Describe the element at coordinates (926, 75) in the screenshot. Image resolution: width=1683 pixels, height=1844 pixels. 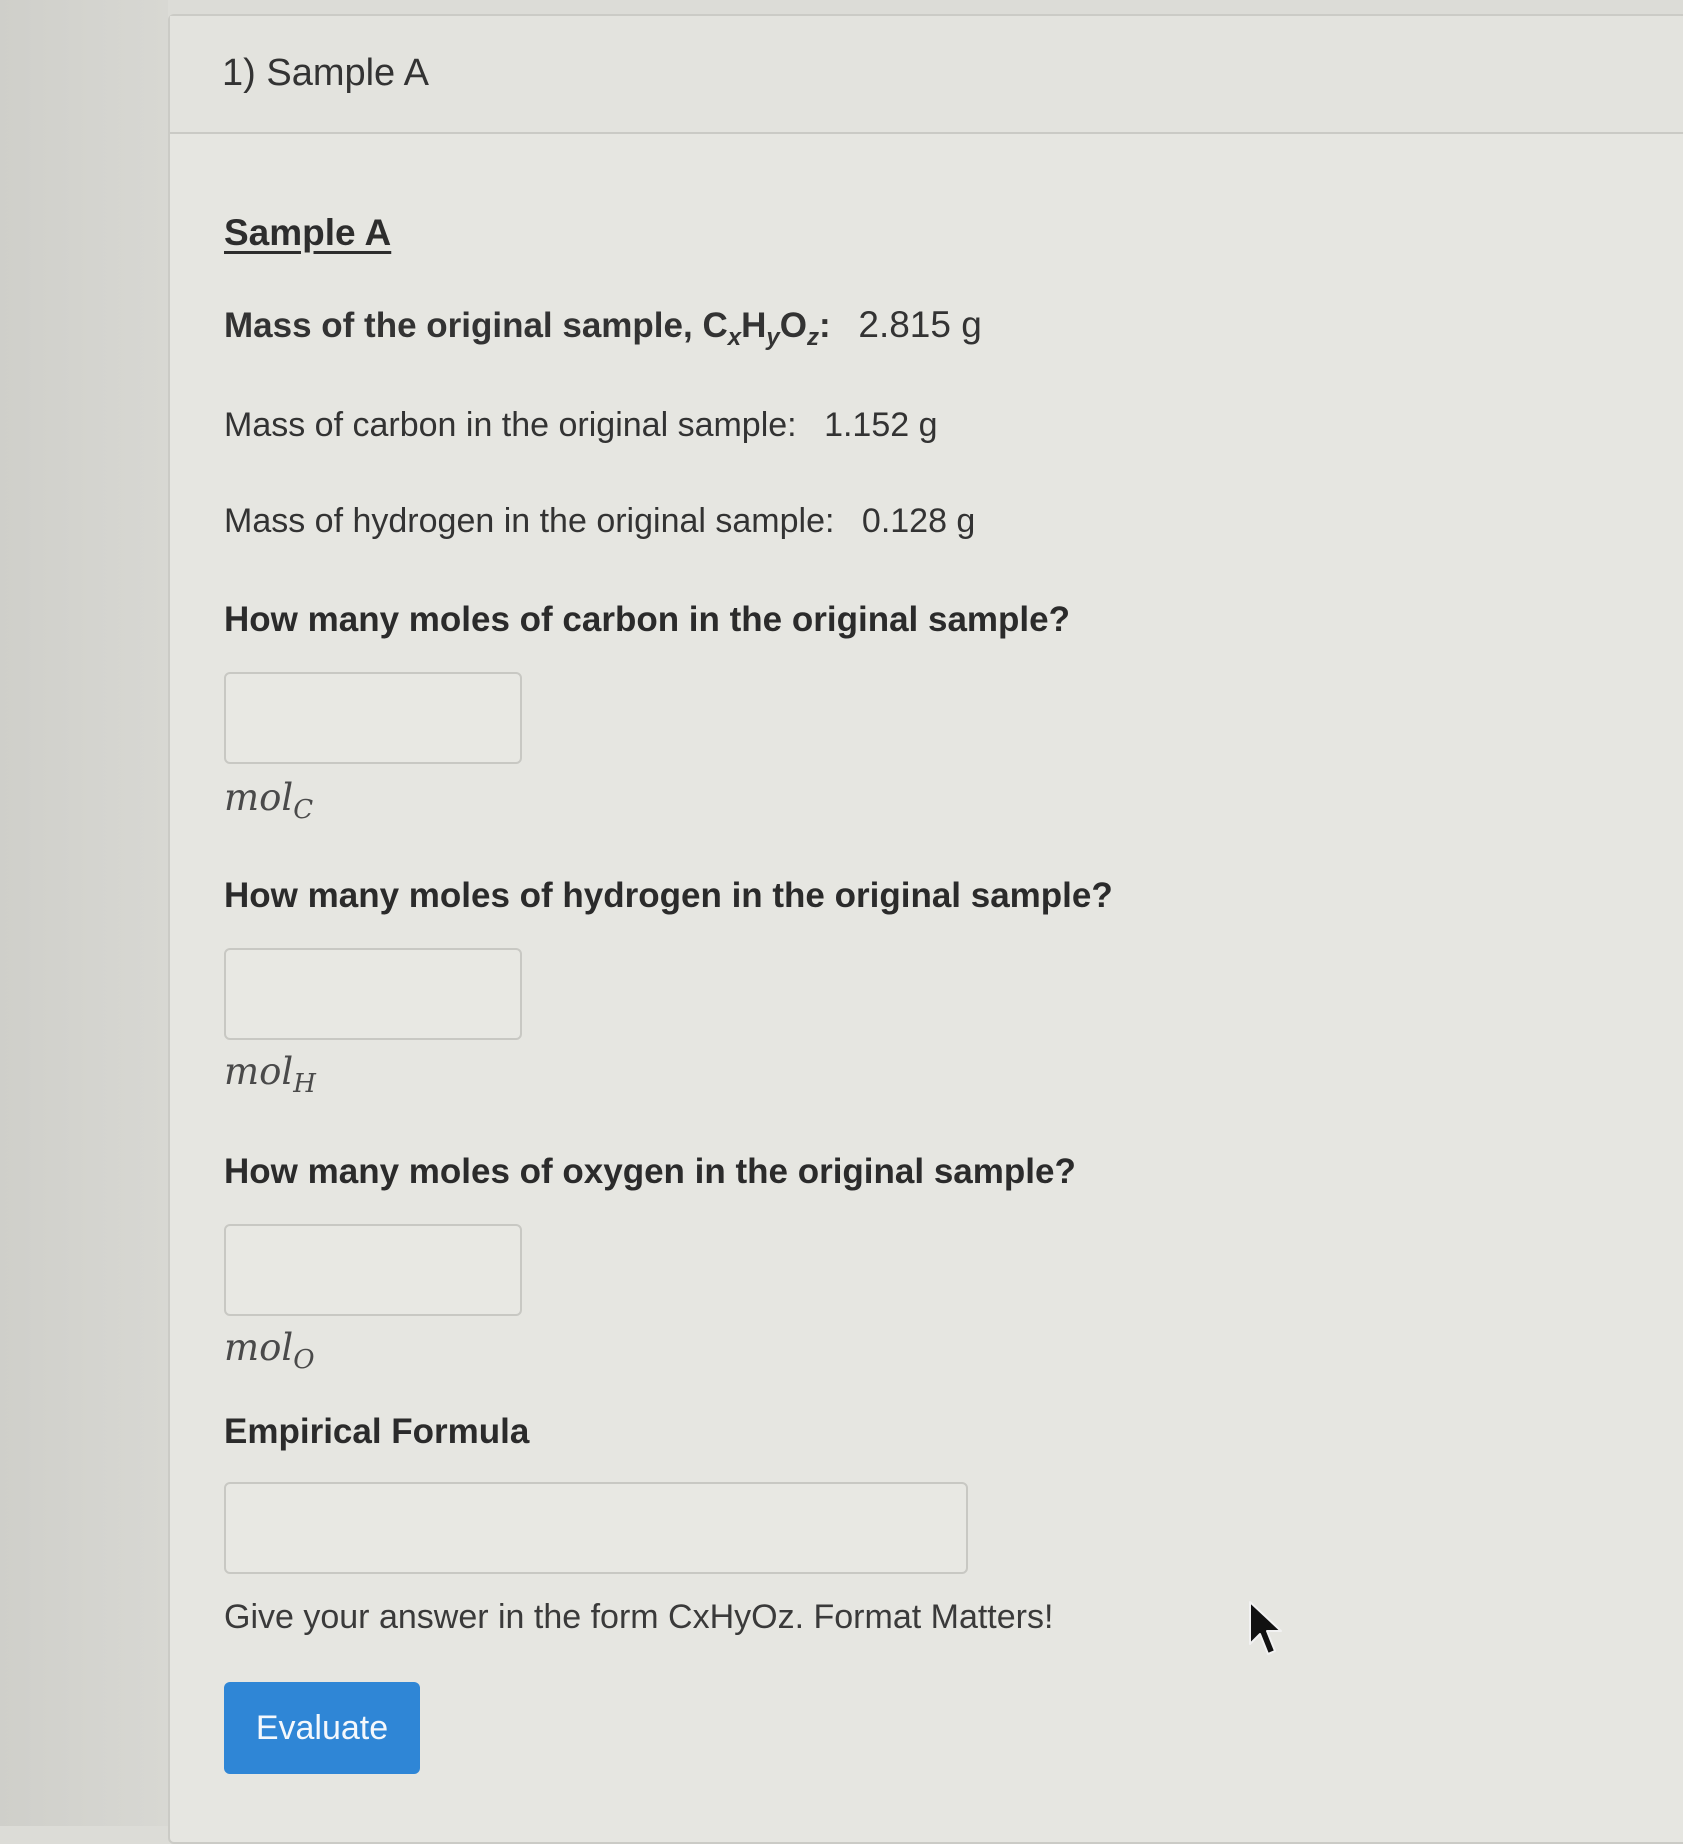
I see `question-header: 1) Sample A` at that location.